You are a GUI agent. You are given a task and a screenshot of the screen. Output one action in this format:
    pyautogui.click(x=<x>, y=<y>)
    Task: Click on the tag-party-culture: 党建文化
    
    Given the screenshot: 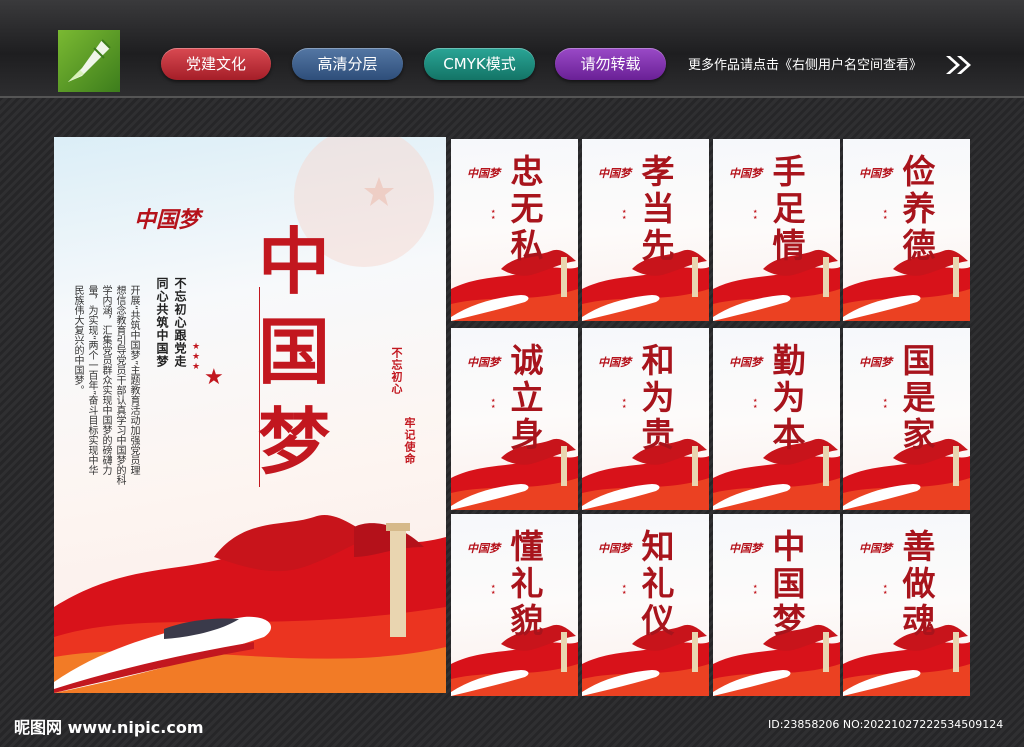 What is the action you would take?
    pyautogui.click(x=216, y=64)
    